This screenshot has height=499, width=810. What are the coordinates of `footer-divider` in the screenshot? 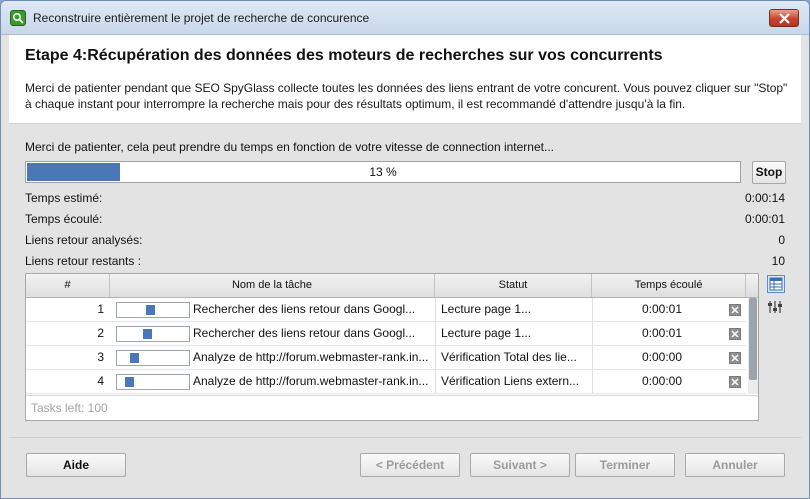 It's located at (405, 437).